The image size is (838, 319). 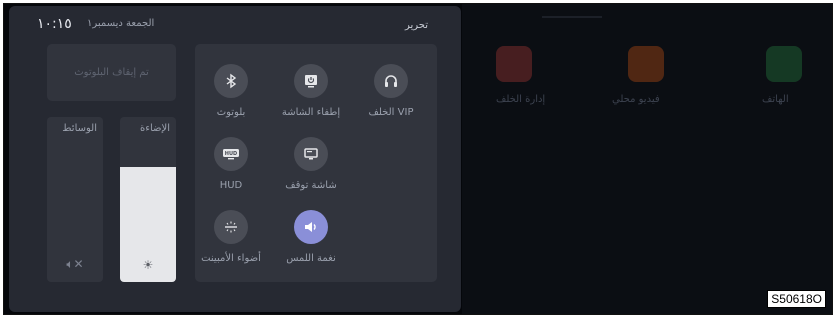 What do you see at coordinates (416, 25) in the screenshot?
I see `edit-button: تحرير` at bounding box center [416, 25].